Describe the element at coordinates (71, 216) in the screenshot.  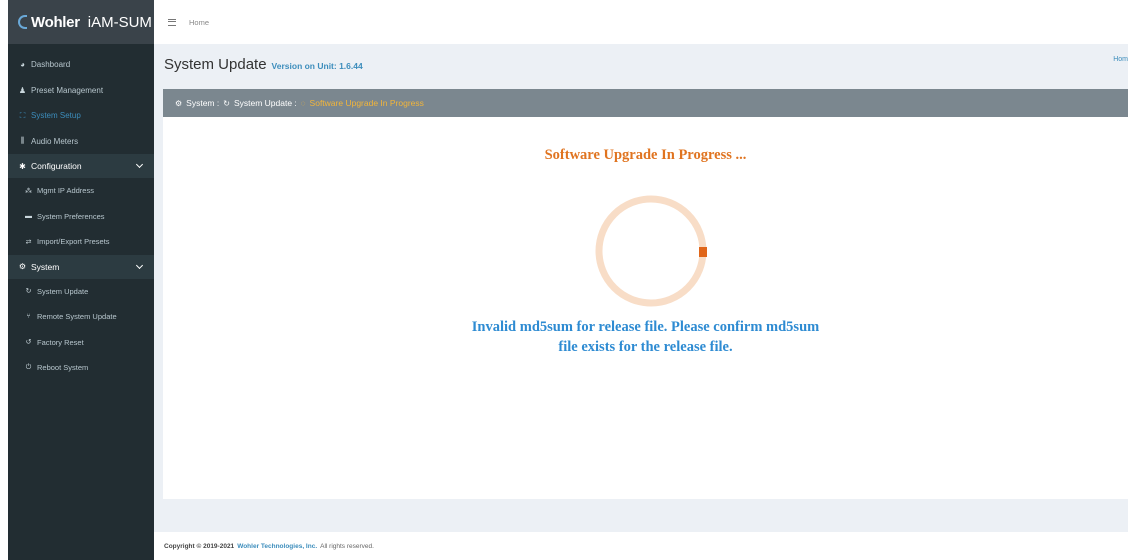
I see `sidebar-item-label: System Preferences` at that location.